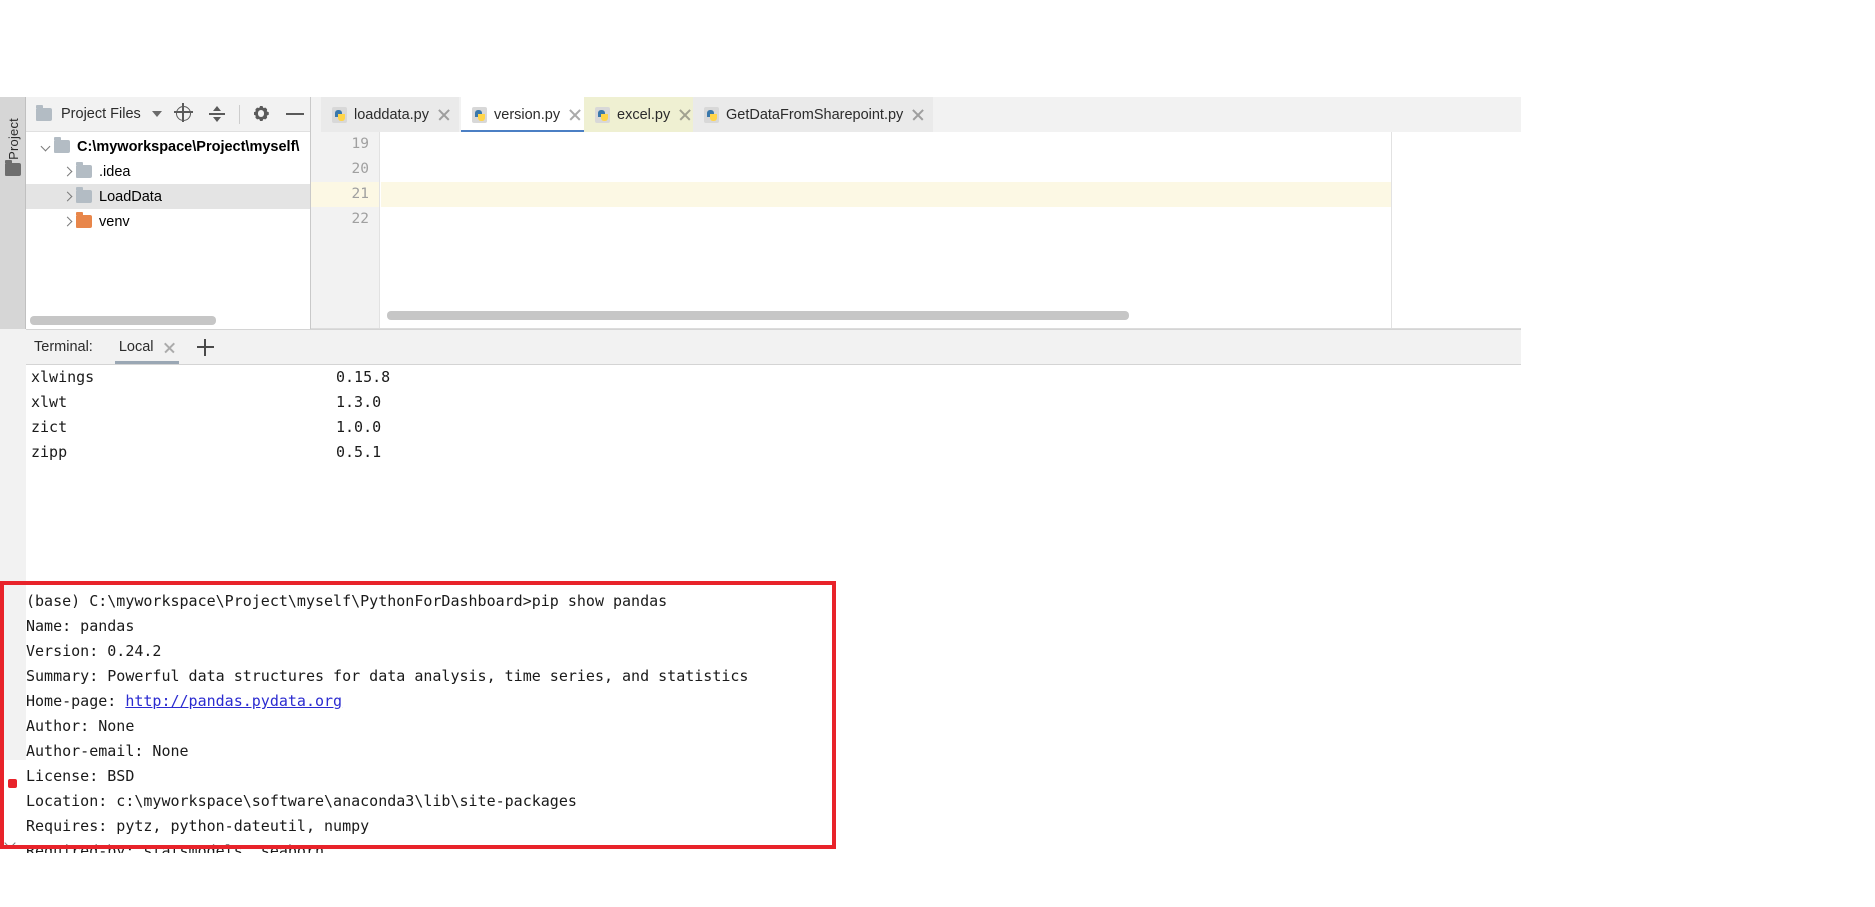 This screenshot has width=1875, height=907. What do you see at coordinates (360, 169) in the screenshot?
I see `line-number: 20` at bounding box center [360, 169].